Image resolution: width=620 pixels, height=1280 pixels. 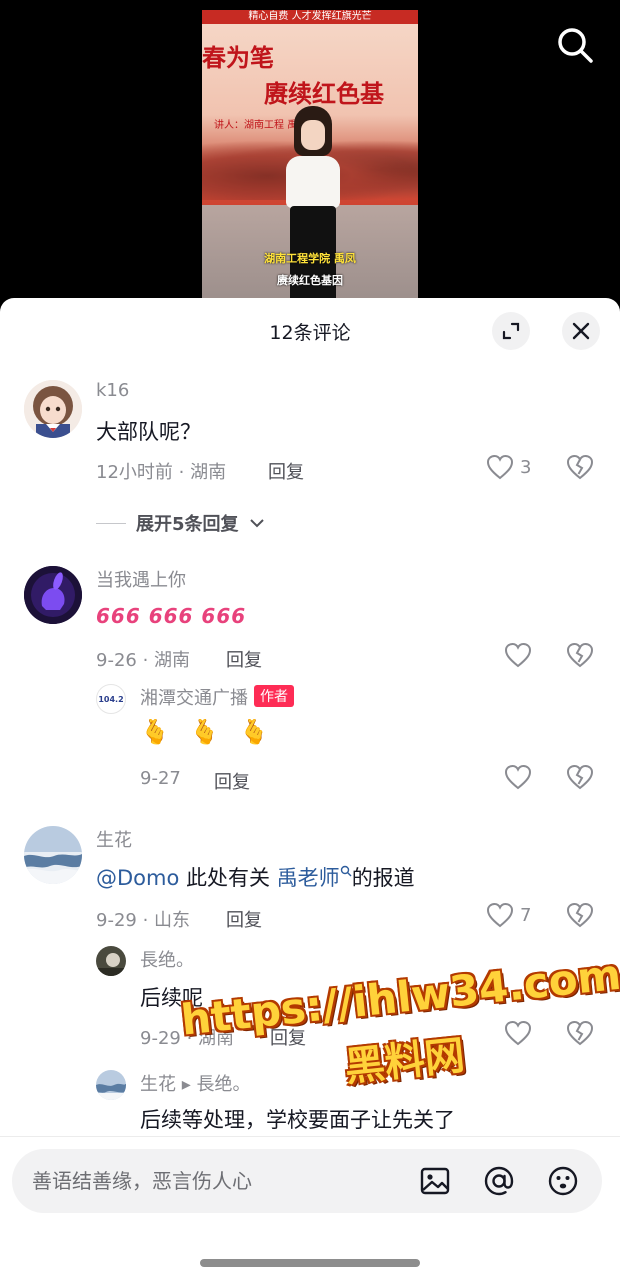 I want to click on comment-input-bar, so click(x=310, y=1208).